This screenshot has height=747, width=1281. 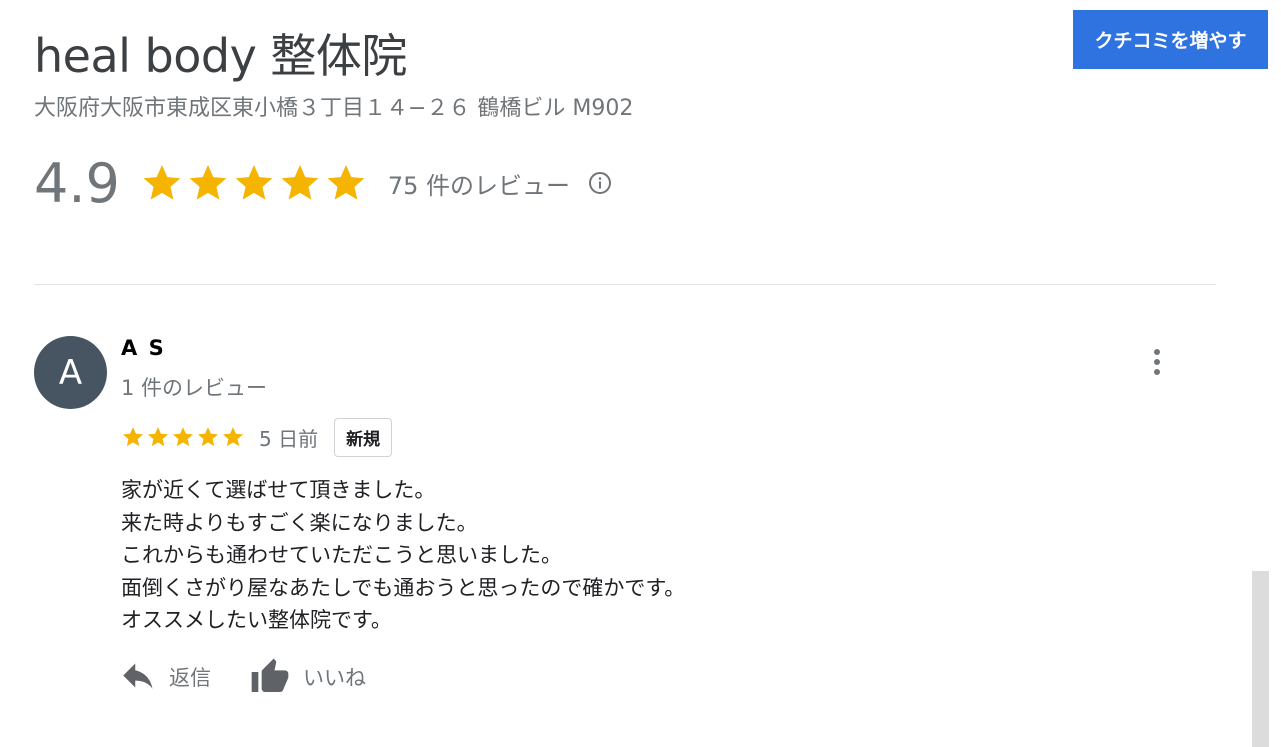 I want to click on add-review-button: クチコミを増やす, so click(x=1170, y=39).